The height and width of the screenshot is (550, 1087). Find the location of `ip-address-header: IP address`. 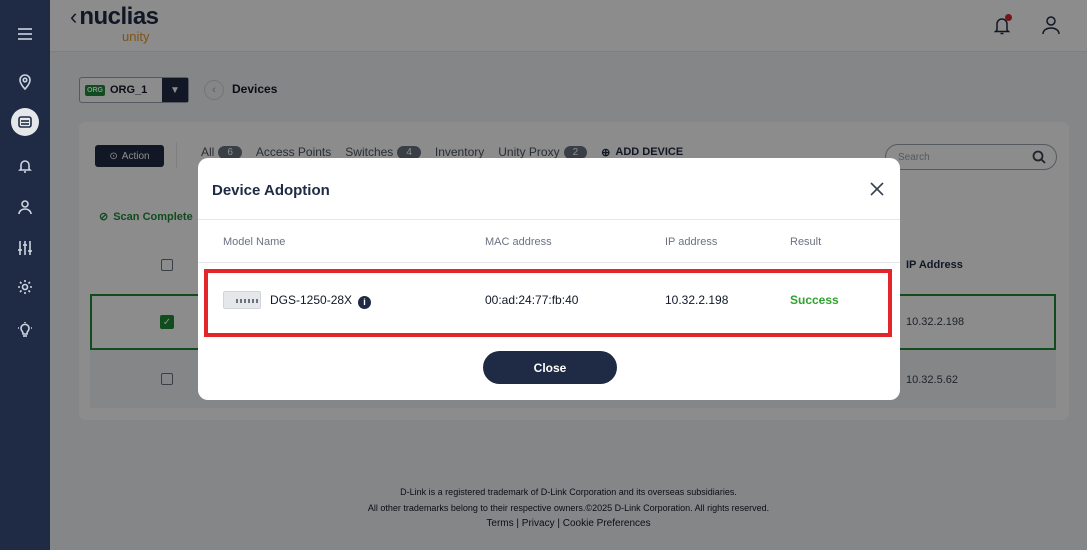

ip-address-header: IP address is located at coordinates (691, 242).